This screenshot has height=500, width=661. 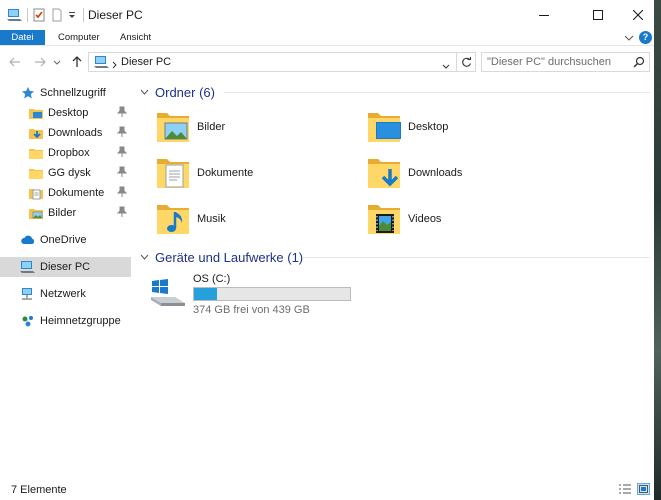 I want to click on drive-os-c: OS (C:) 374 GB frei von 439 GB, so click(x=269, y=295).